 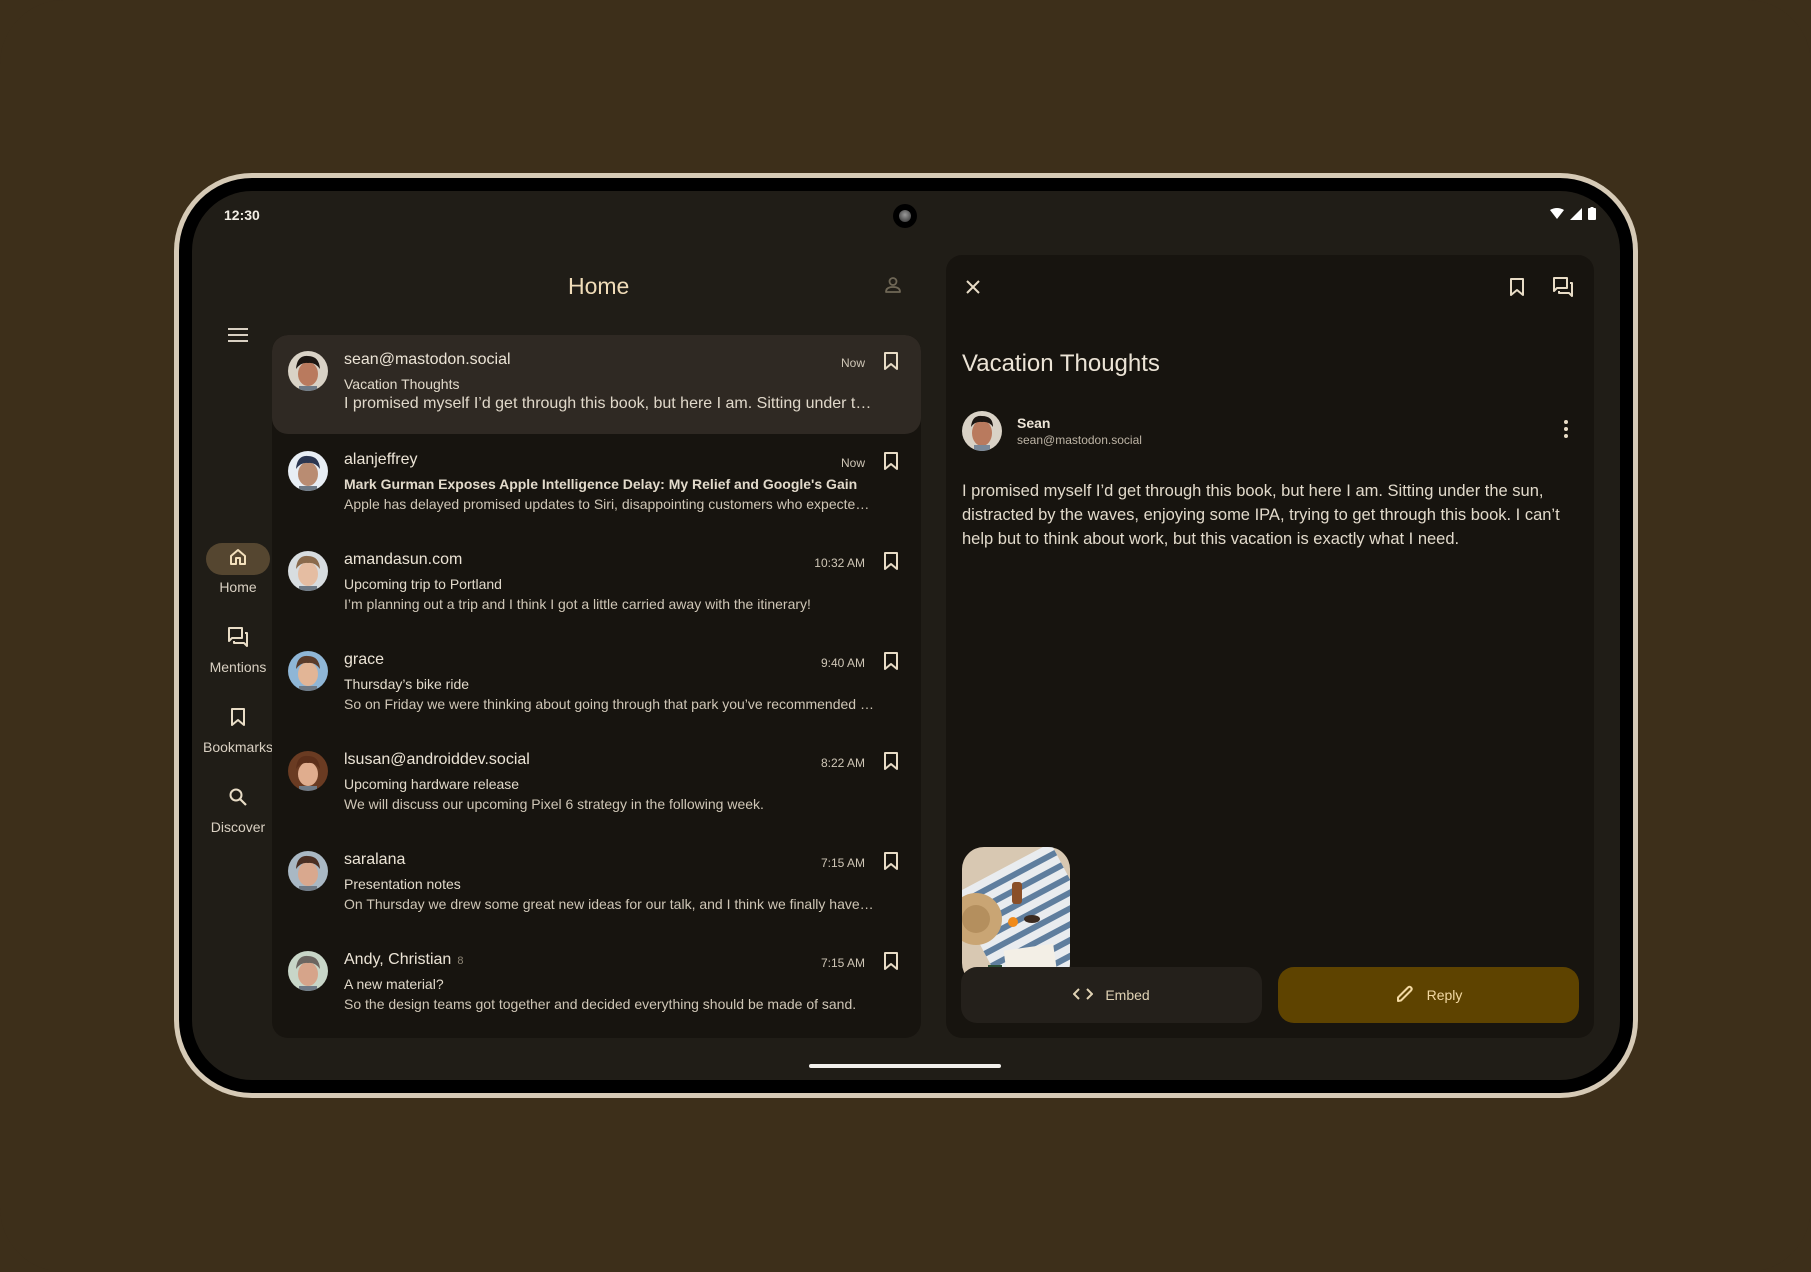 I want to click on person-icon, so click(x=893, y=287).